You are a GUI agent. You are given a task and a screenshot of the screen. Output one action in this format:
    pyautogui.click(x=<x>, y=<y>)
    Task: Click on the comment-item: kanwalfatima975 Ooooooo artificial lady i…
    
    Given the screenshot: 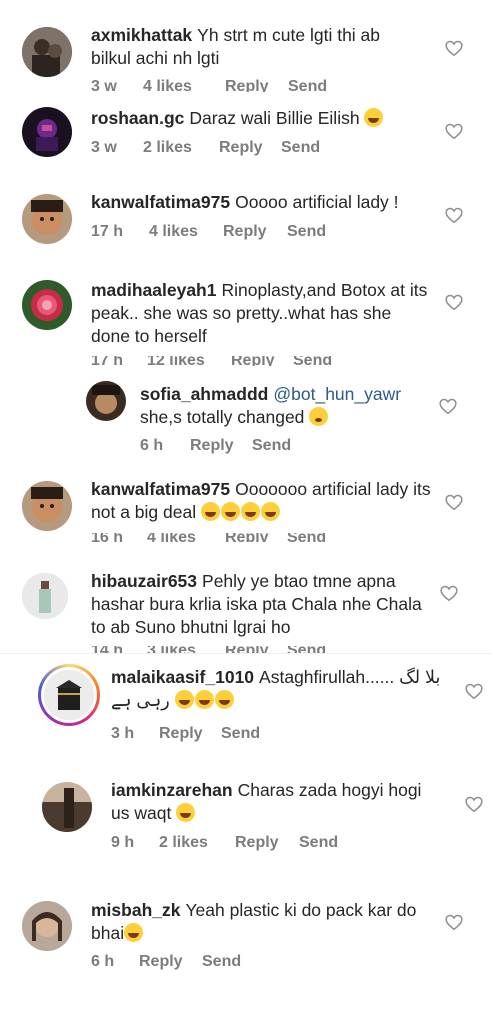 What is the action you would take?
    pyautogui.click(x=246, y=516)
    